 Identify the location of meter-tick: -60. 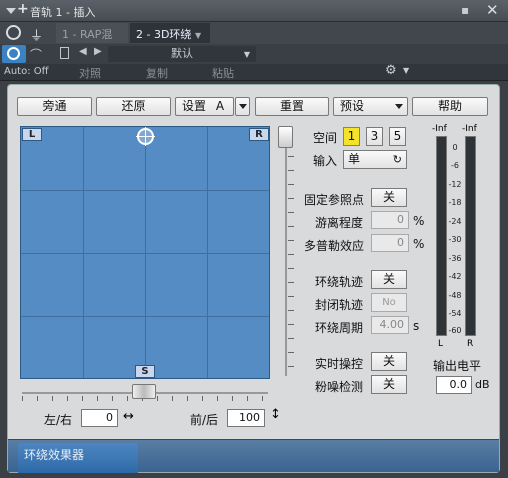
(455, 330).